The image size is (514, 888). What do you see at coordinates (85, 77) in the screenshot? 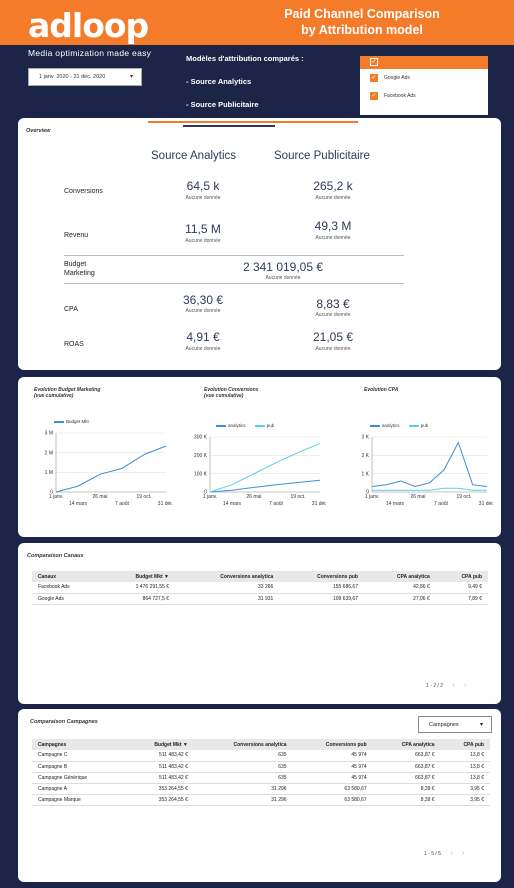
I see `date-range-picker: 1 janv. 2020 - 31 déc. 2020 ▾` at bounding box center [85, 77].